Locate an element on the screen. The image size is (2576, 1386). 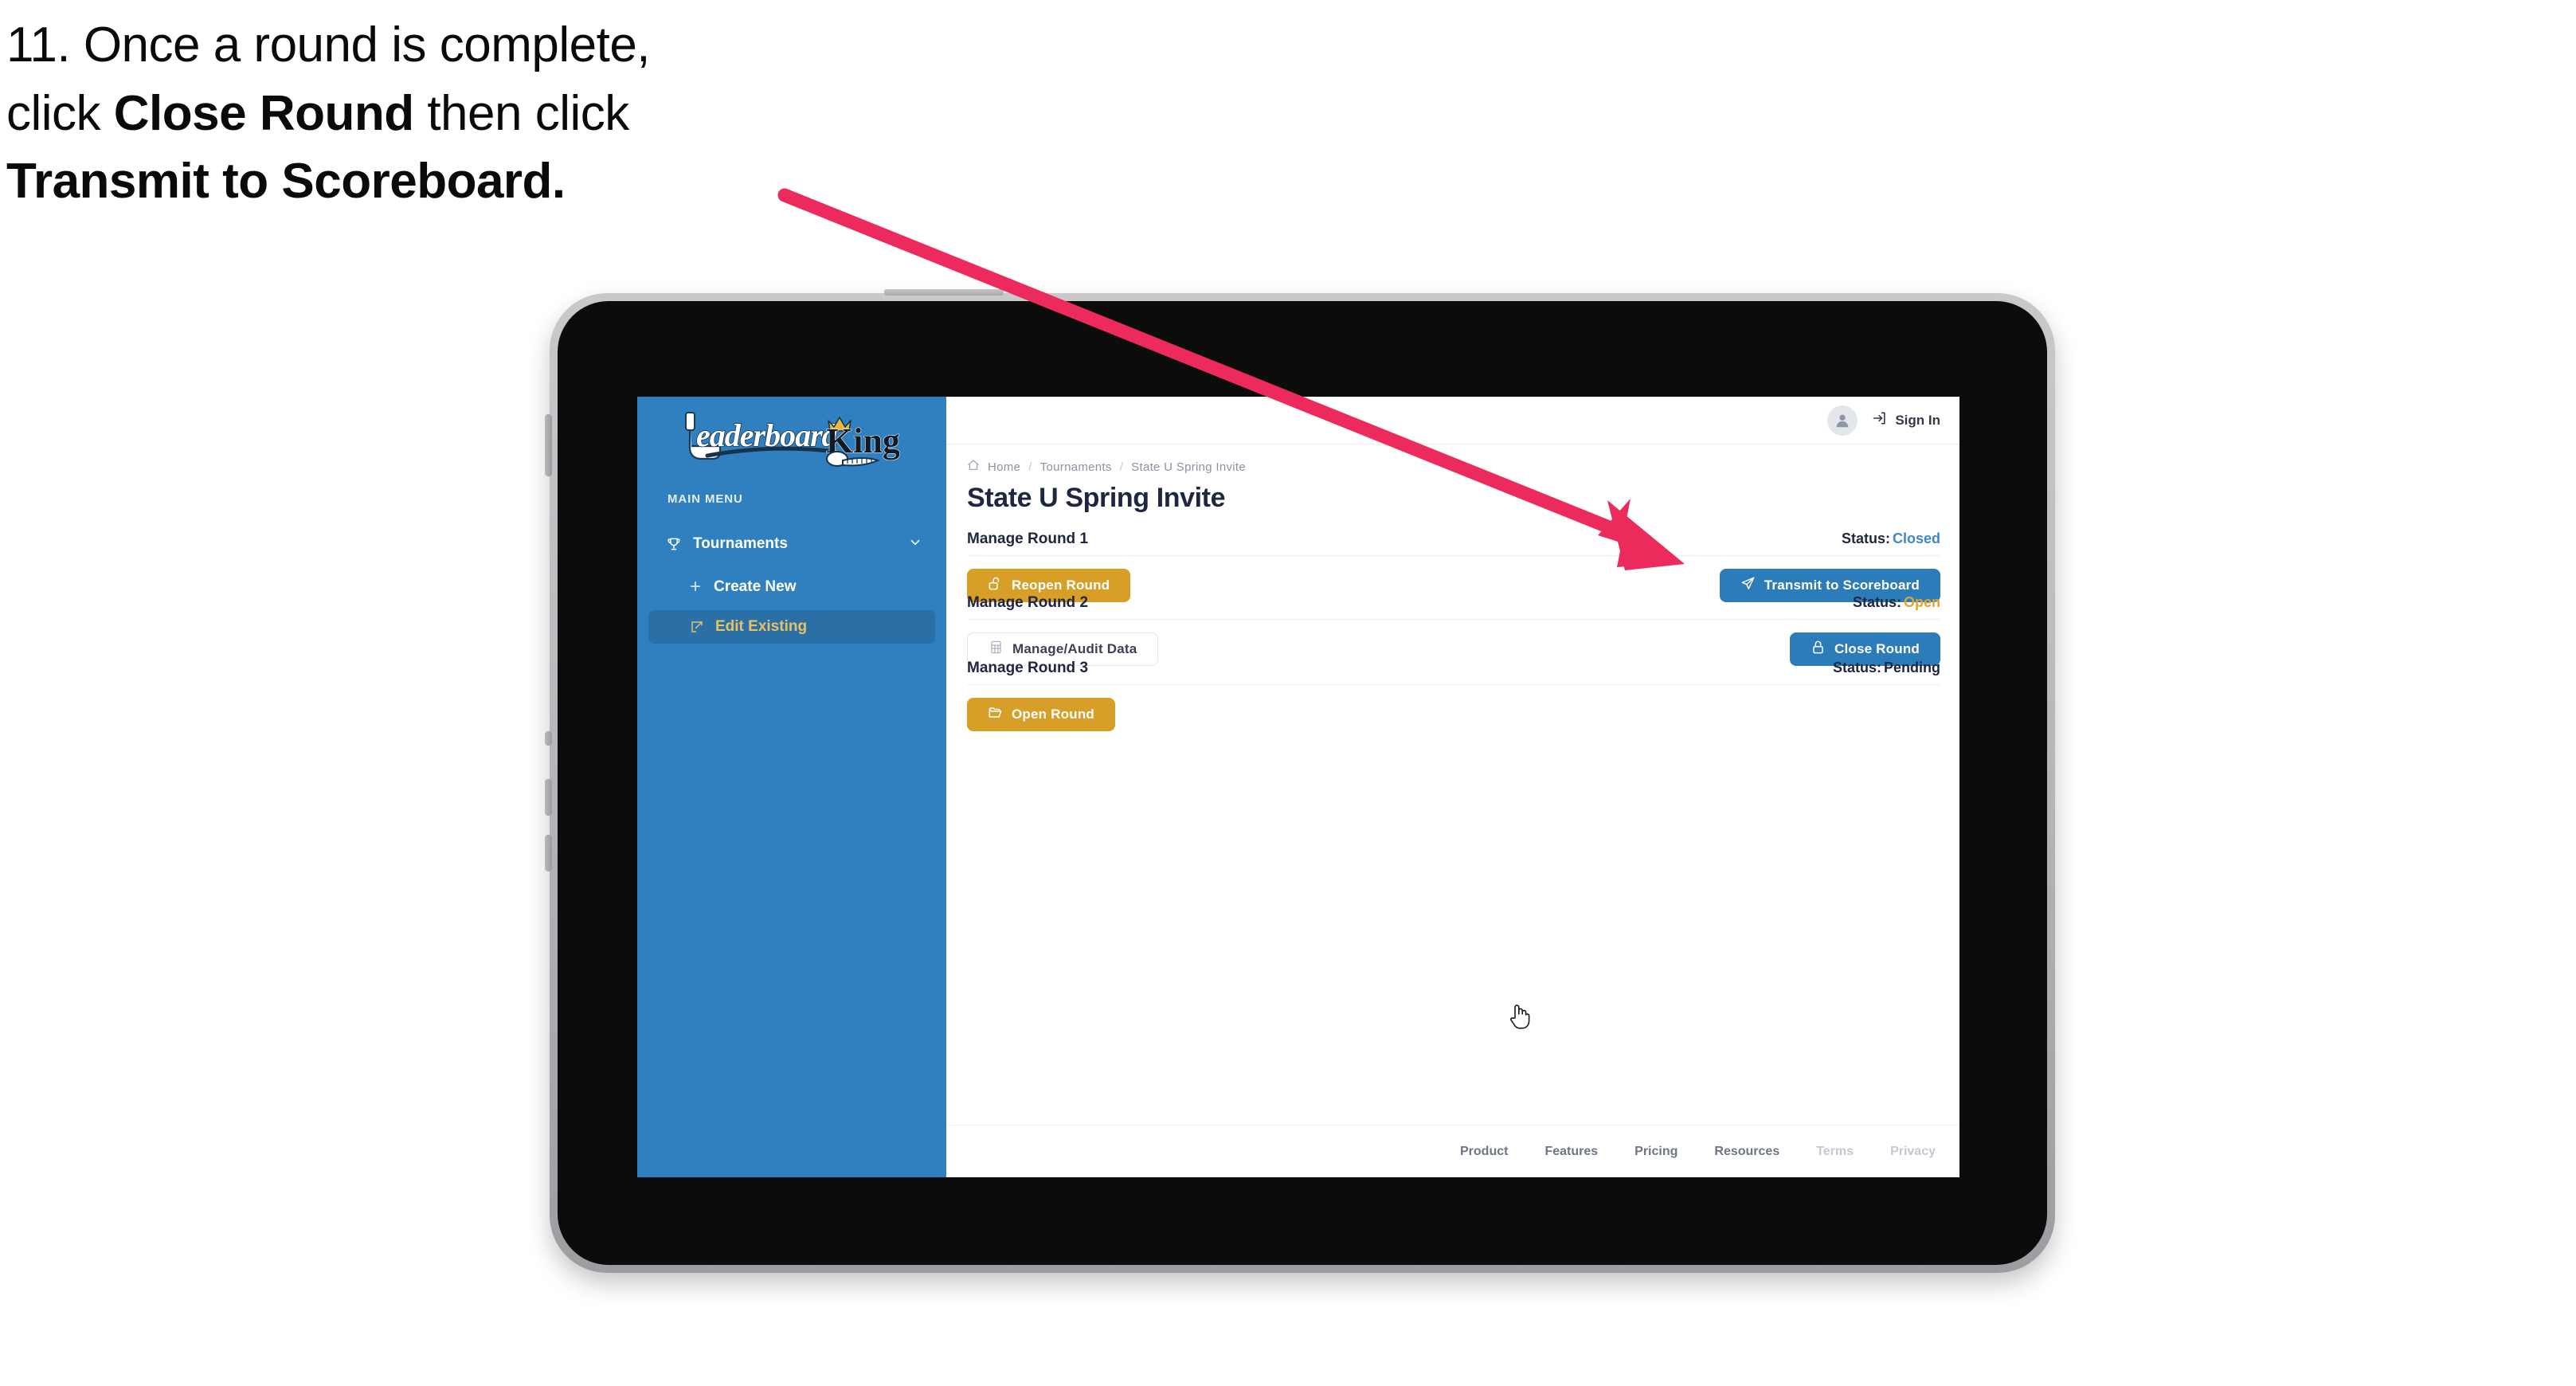
round-3-name: Manage Round 3 is located at coordinates (1028, 668).